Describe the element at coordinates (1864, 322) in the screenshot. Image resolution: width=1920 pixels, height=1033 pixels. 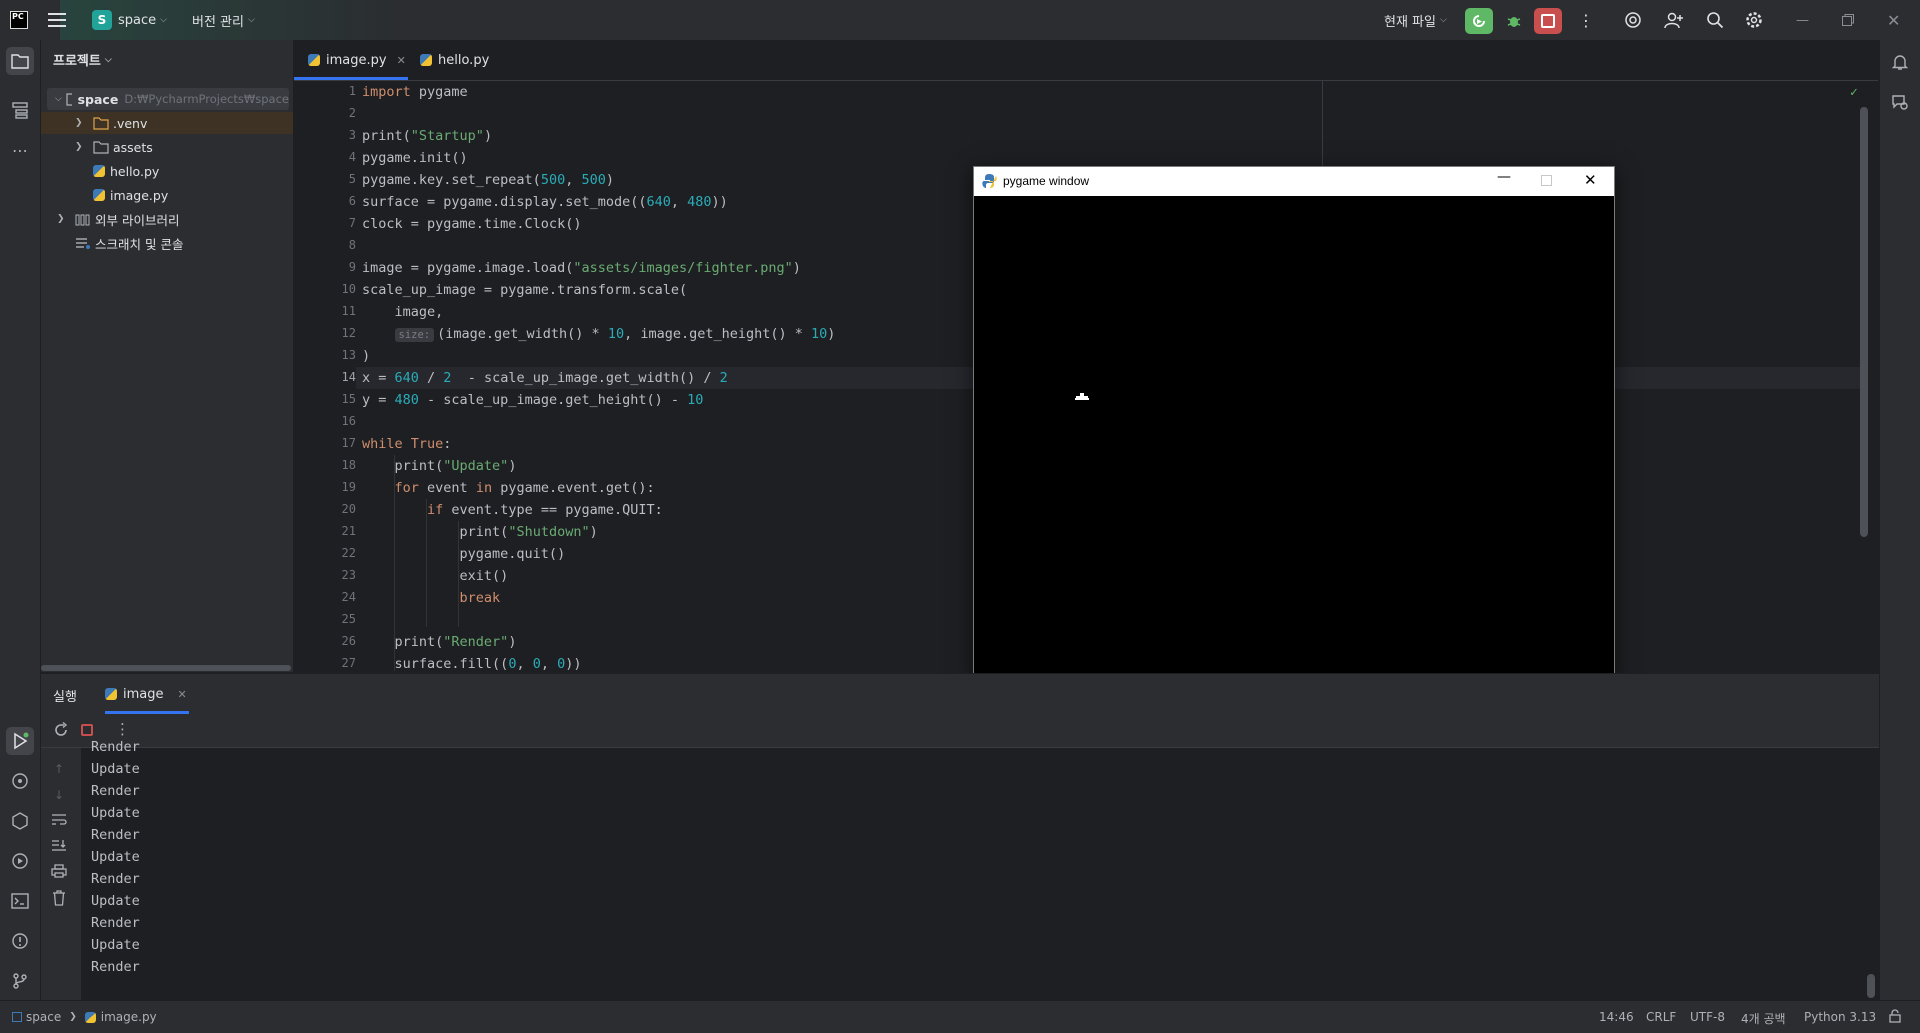
I see `editor-scrollbar` at that location.